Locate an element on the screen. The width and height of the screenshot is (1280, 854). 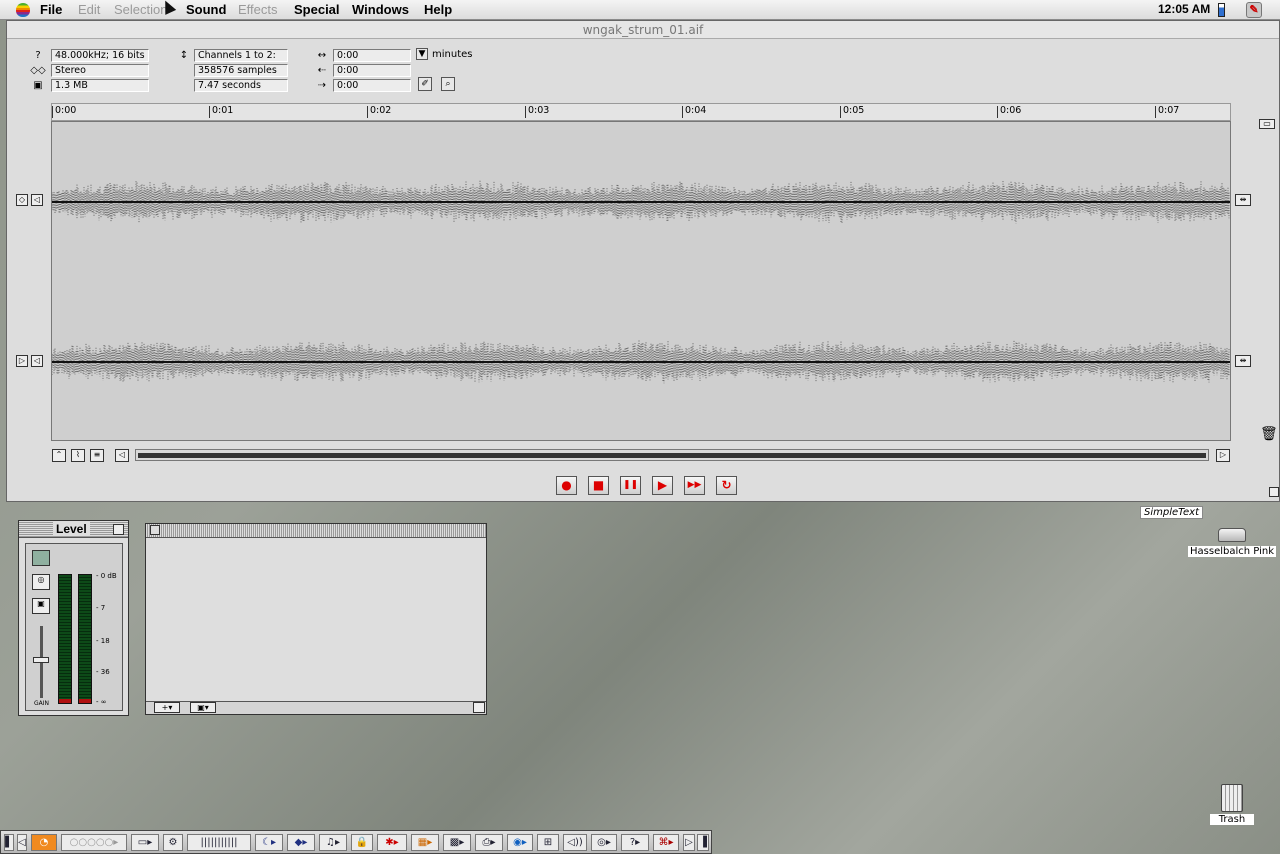
right-level-meter is located at coordinates (85, 639).